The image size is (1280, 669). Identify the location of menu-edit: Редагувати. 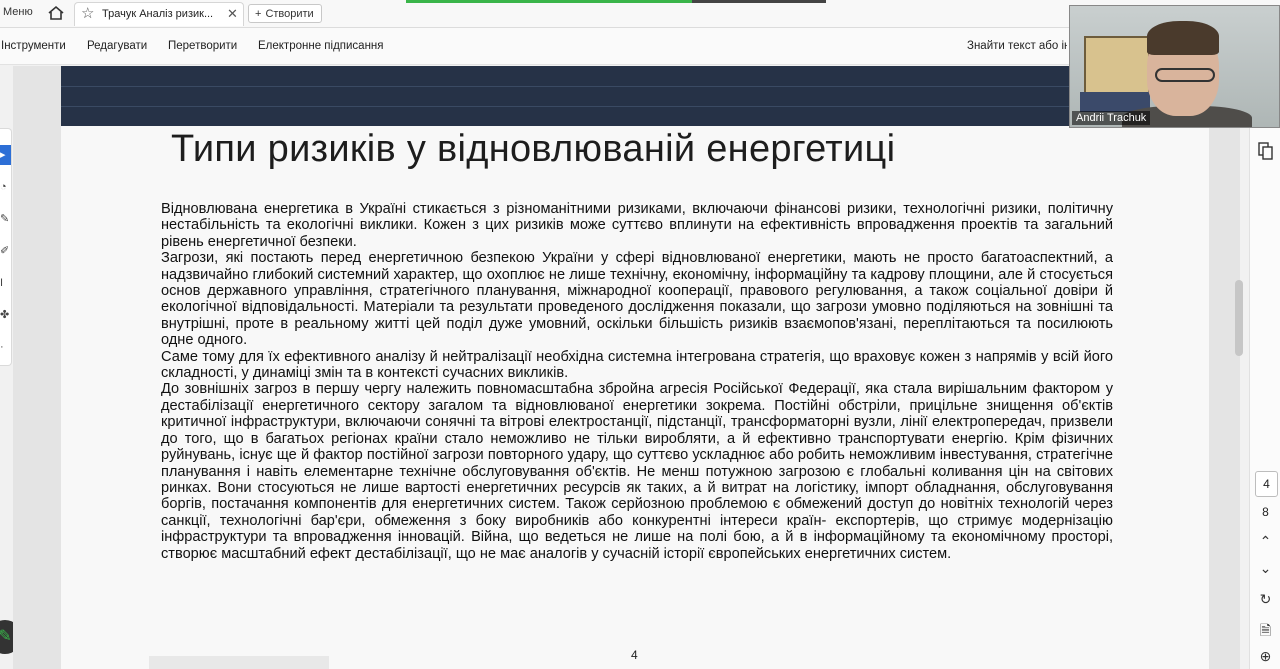
(117, 46).